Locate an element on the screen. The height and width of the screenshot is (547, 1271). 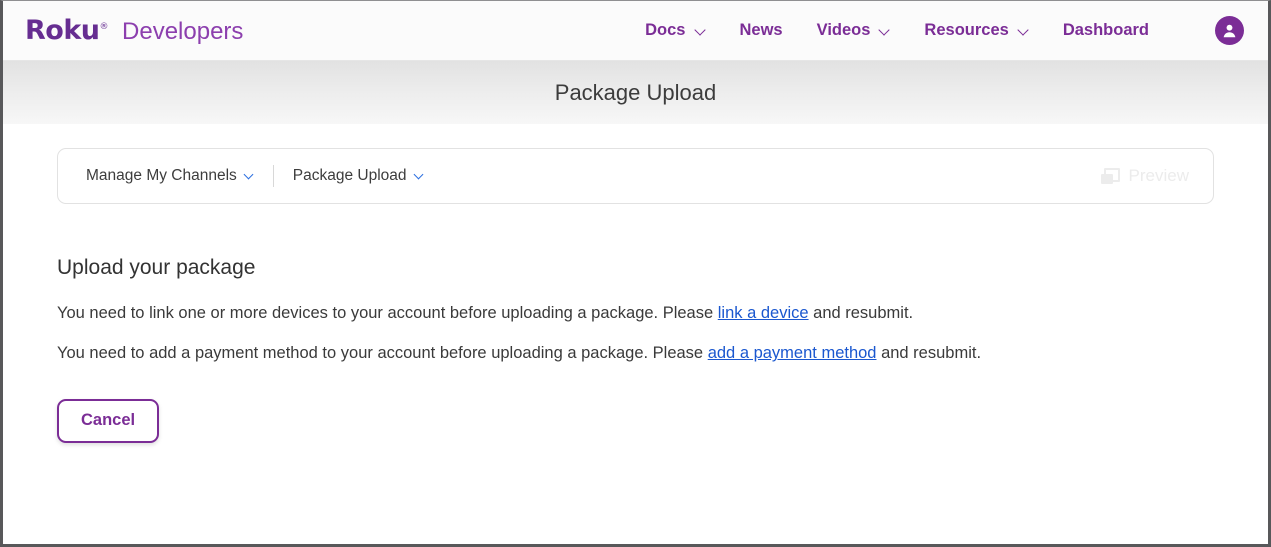
section-heading: Upload your package is located at coordinates (156, 267).